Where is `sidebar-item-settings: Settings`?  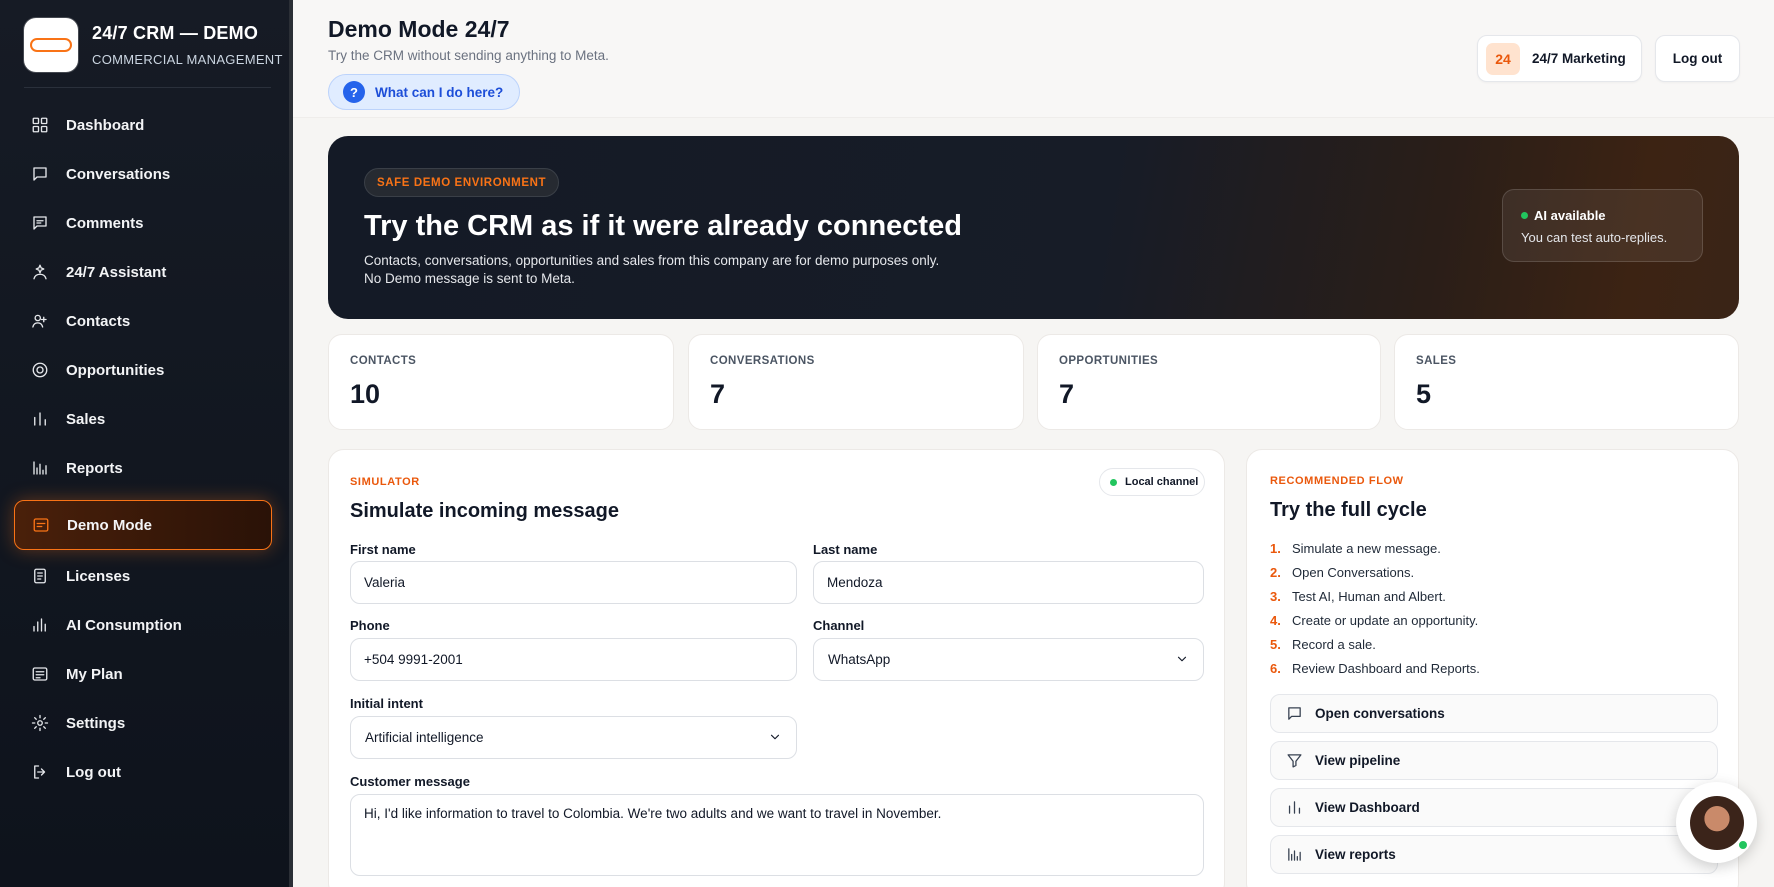
sidebar-item-settings: Settings is located at coordinates (143, 723).